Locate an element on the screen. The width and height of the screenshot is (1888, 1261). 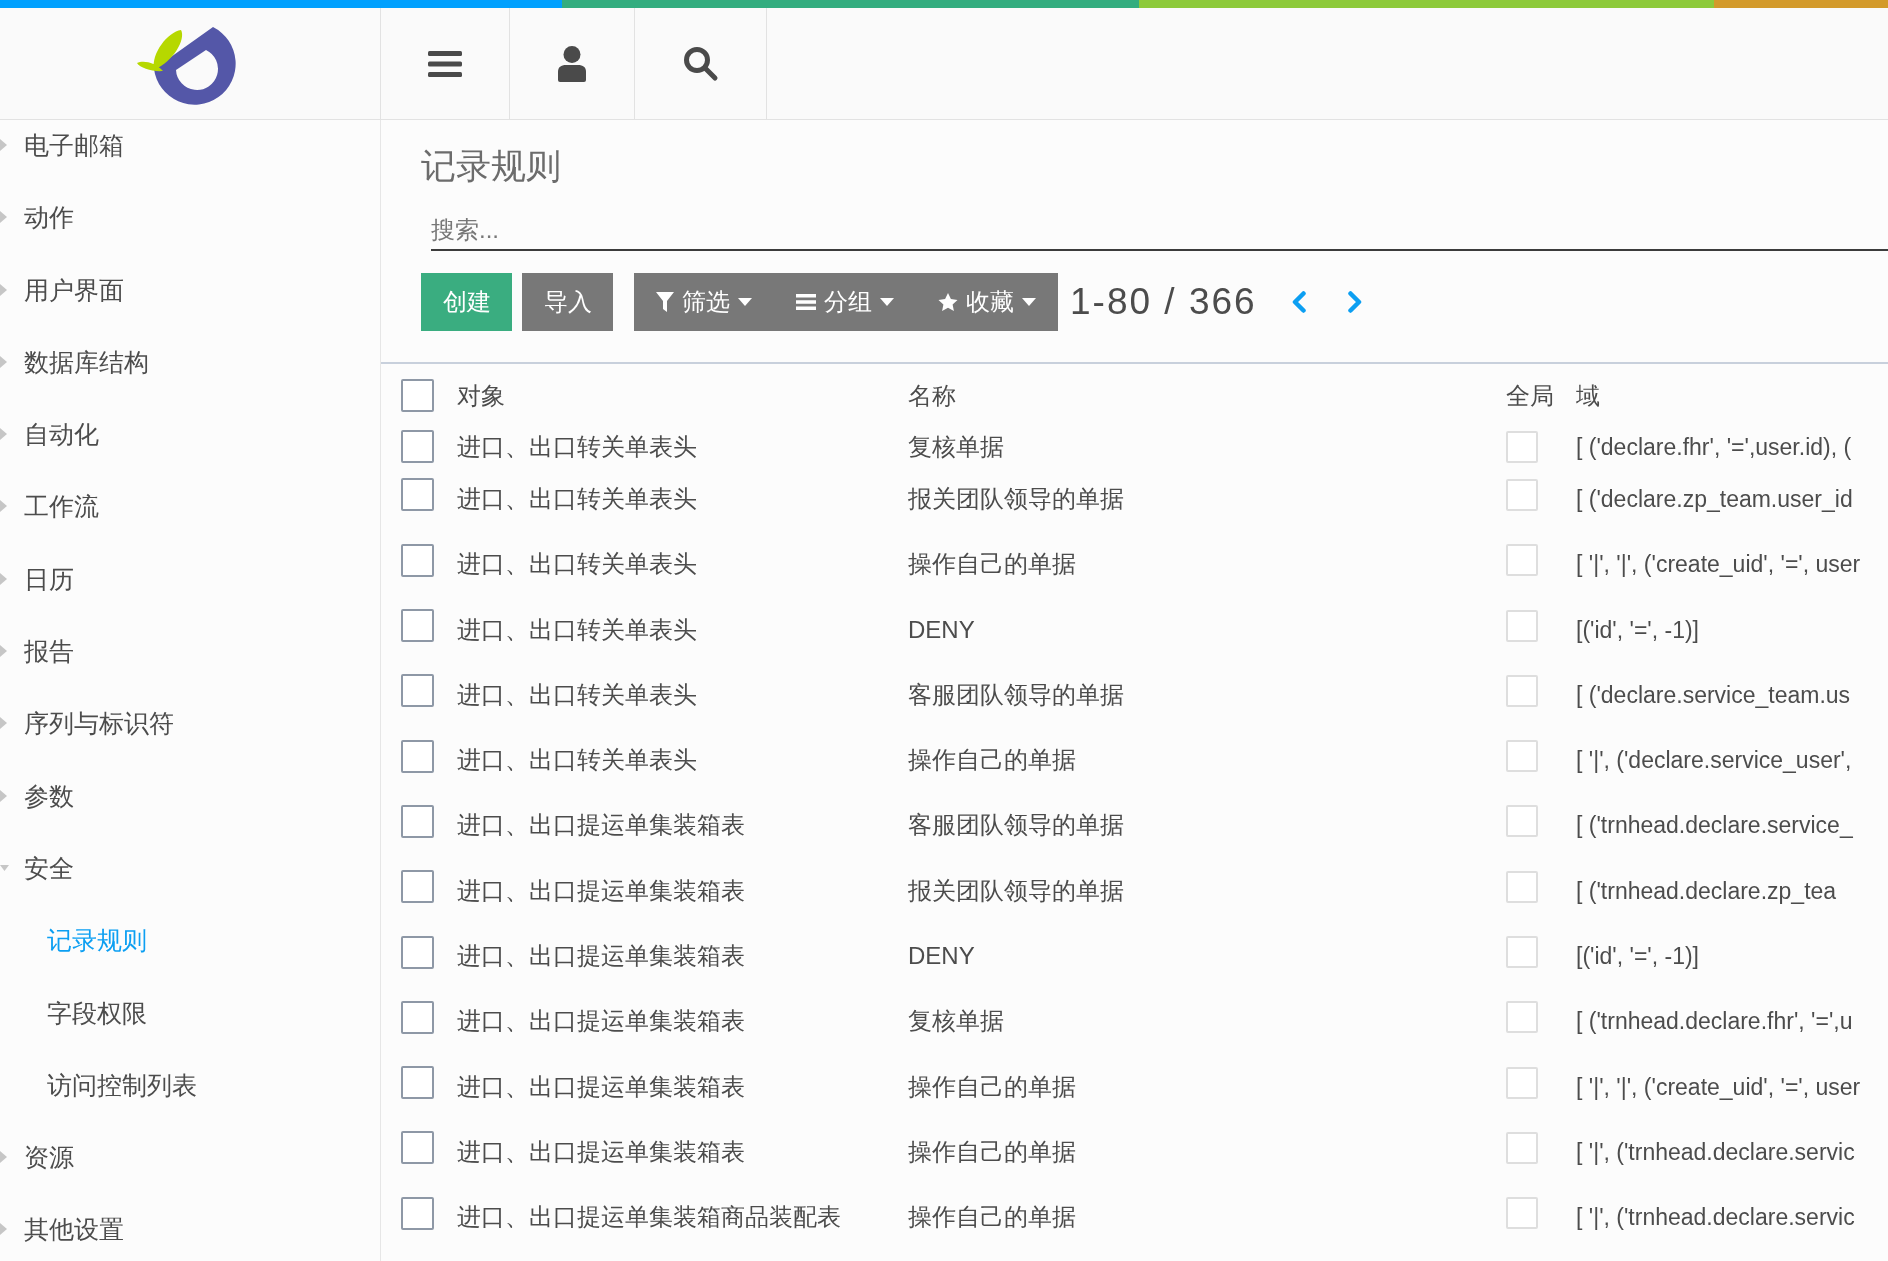
column-header: 对象 is located at coordinates (682, 395).